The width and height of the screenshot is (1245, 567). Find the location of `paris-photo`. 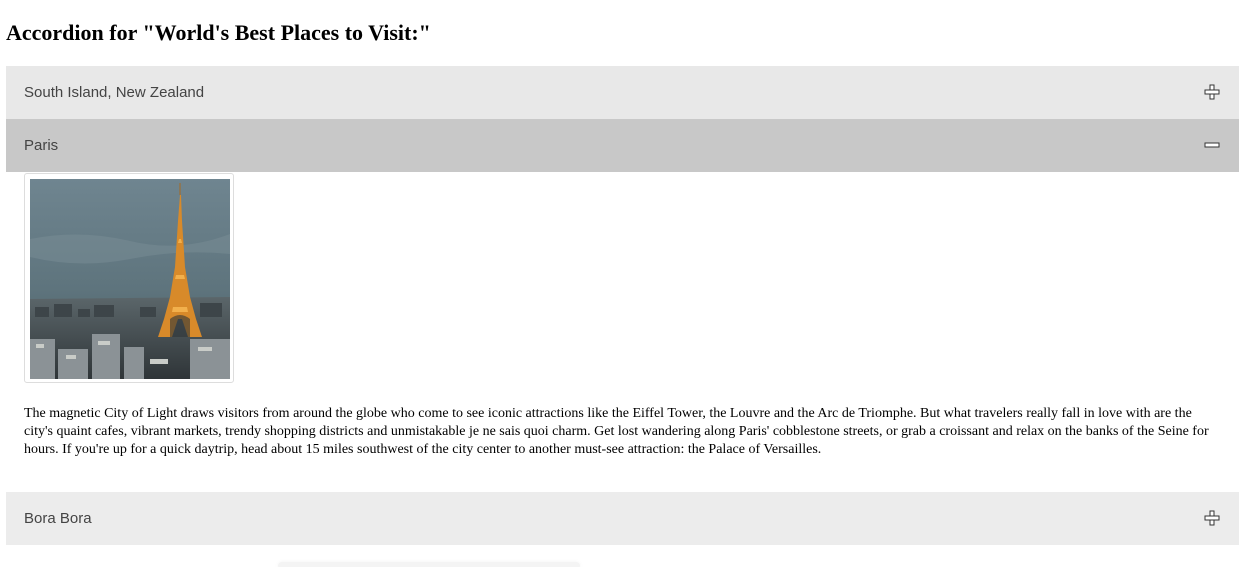

paris-photo is located at coordinates (129, 278).